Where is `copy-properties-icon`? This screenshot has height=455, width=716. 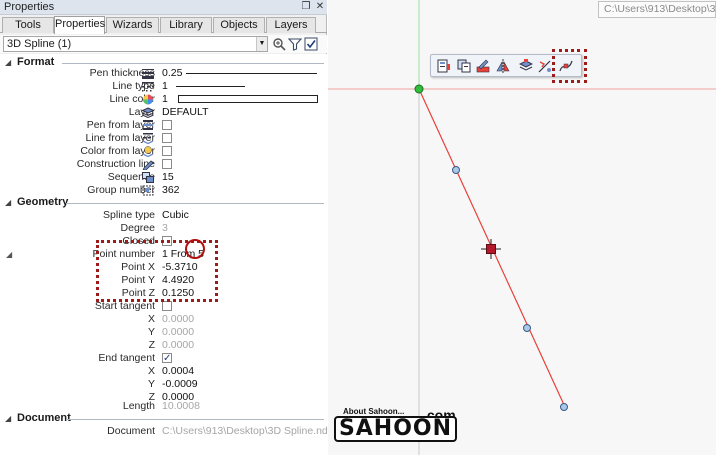
copy-properties-icon is located at coordinates (464, 66).